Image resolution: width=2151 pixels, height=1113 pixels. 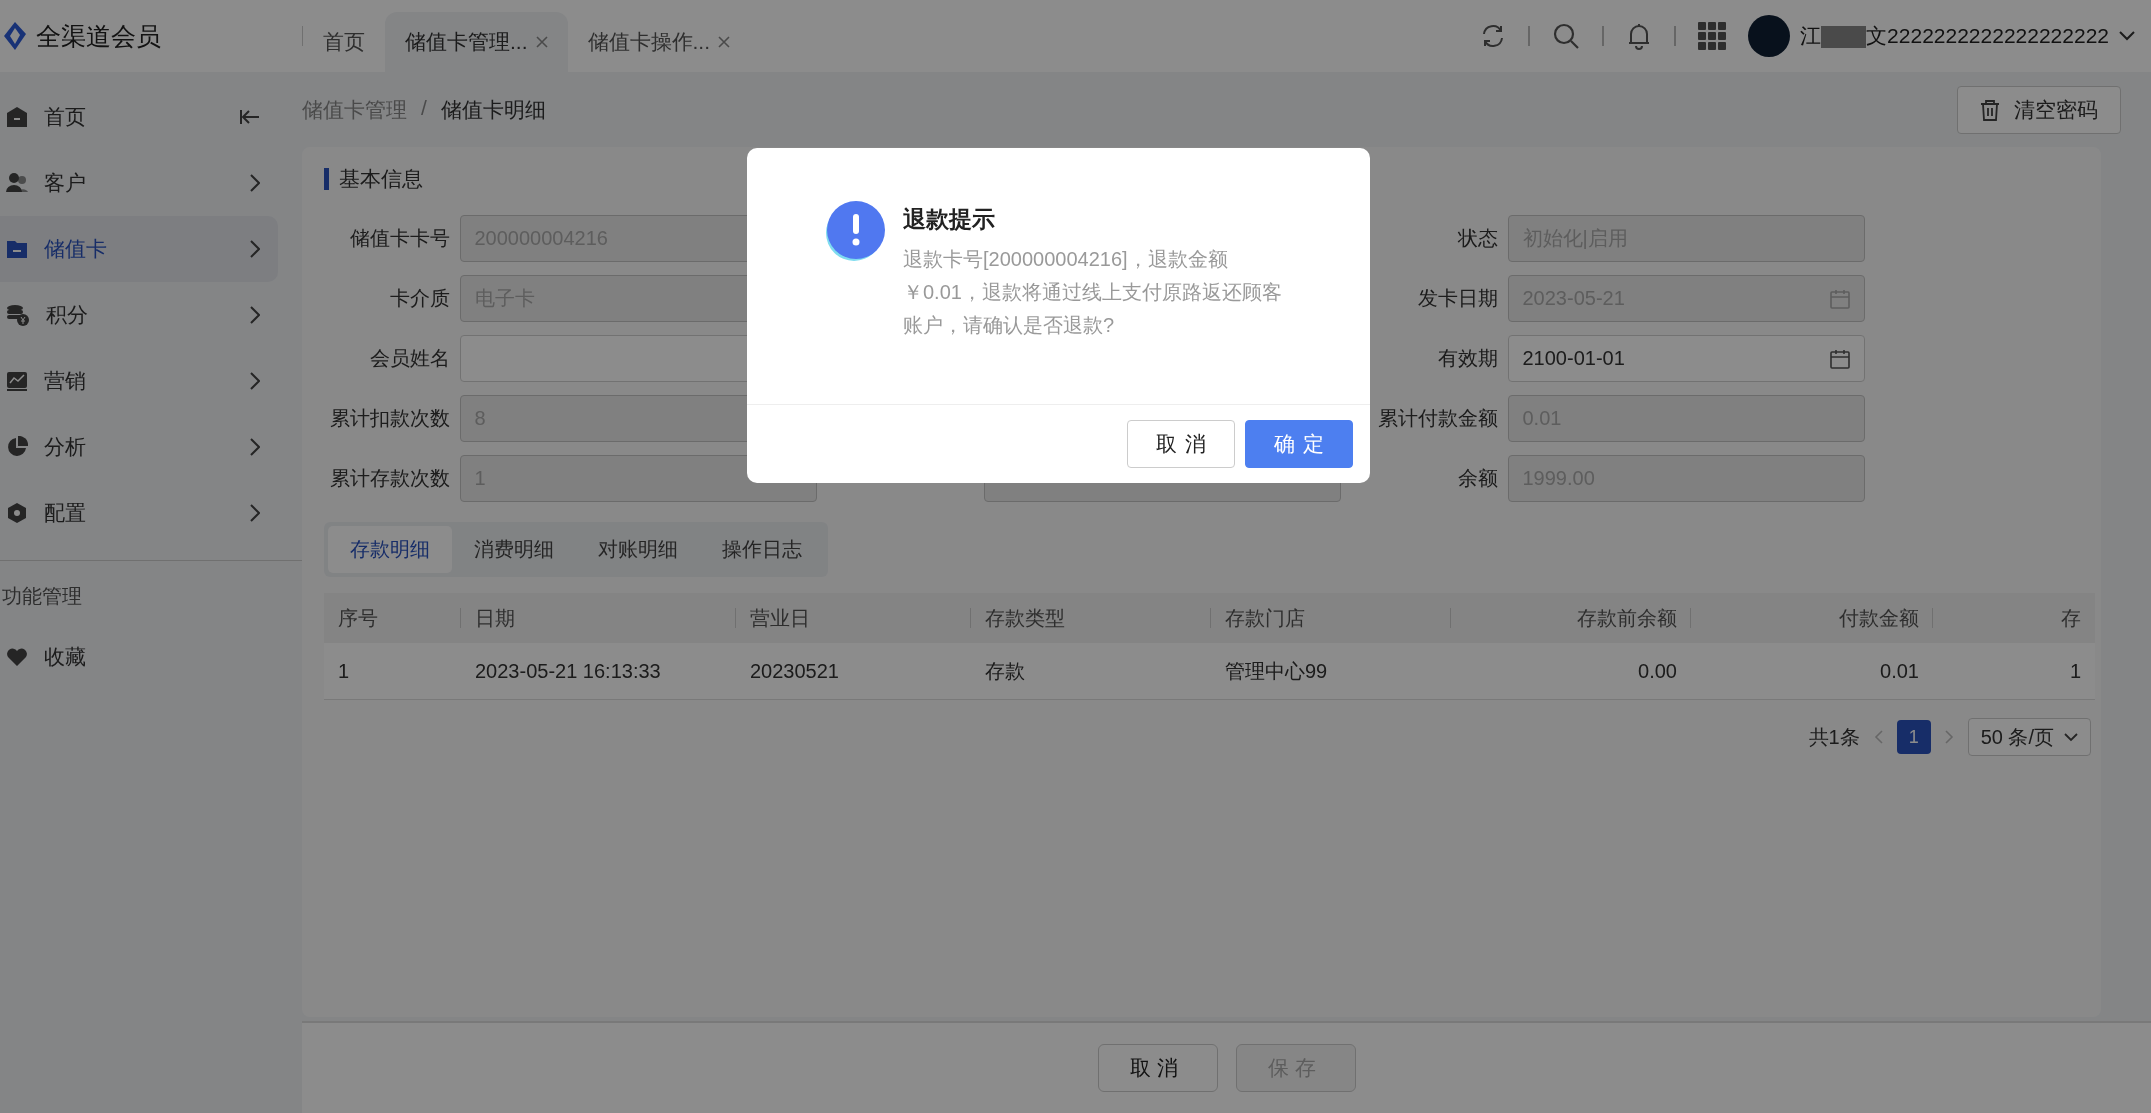 I want to click on menu-item: 储值卡, so click(x=139, y=249).